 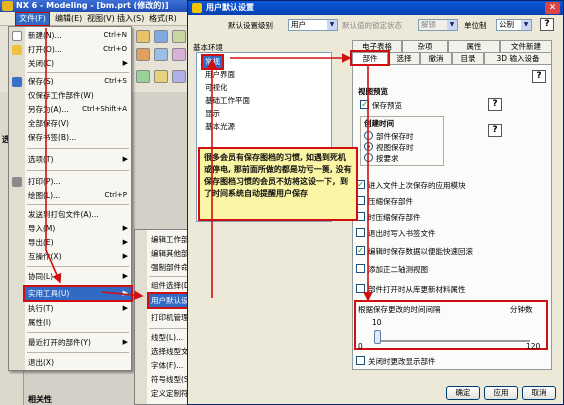 I want to click on radio-part-save-label: 部件保存时, so click(x=395, y=136).